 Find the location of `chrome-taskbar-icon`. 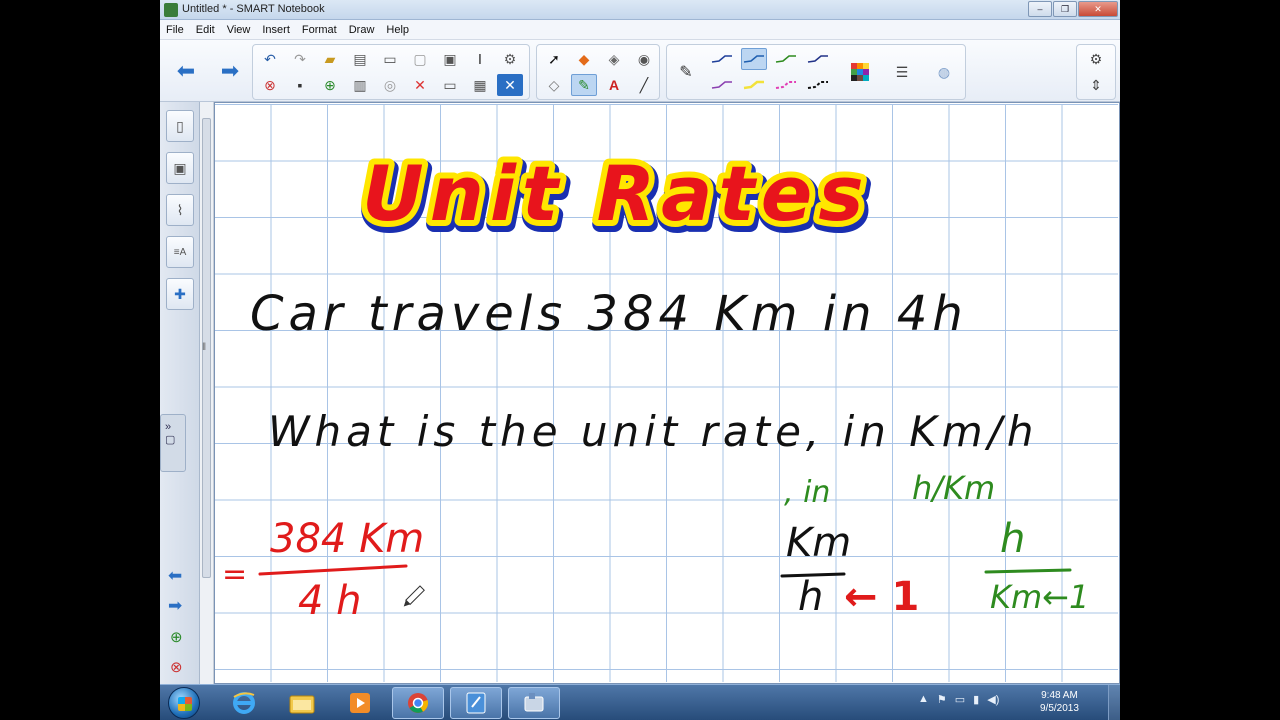

chrome-taskbar-icon is located at coordinates (418, 703).